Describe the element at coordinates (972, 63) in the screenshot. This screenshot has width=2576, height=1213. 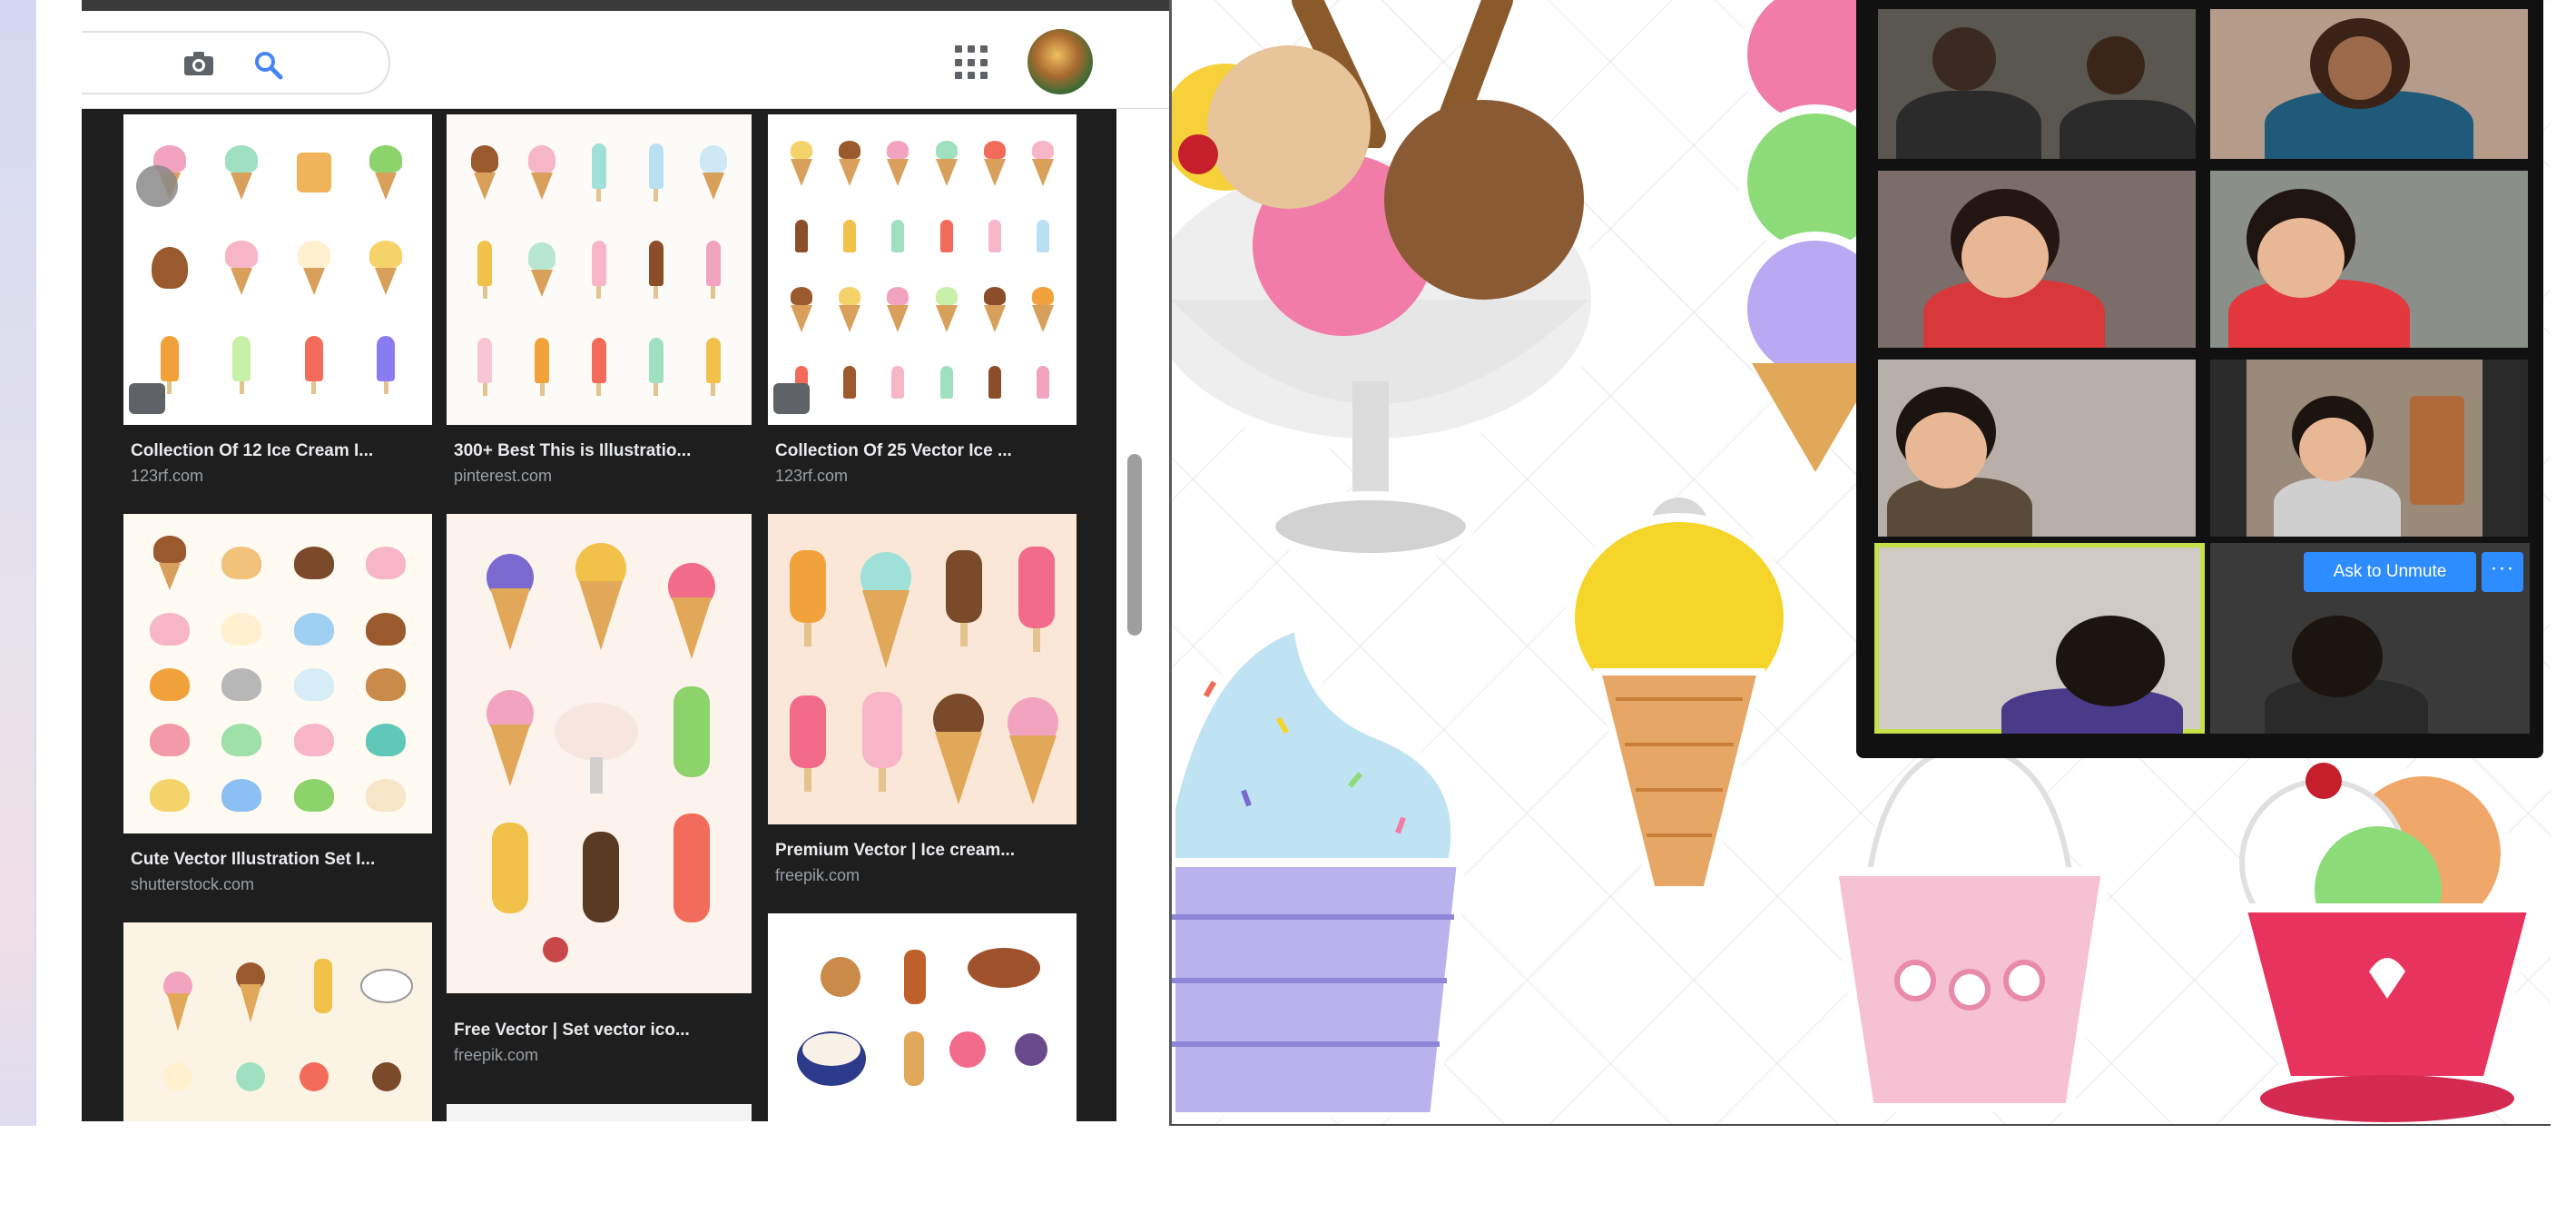
I see `apps-grid-icon` at that location.